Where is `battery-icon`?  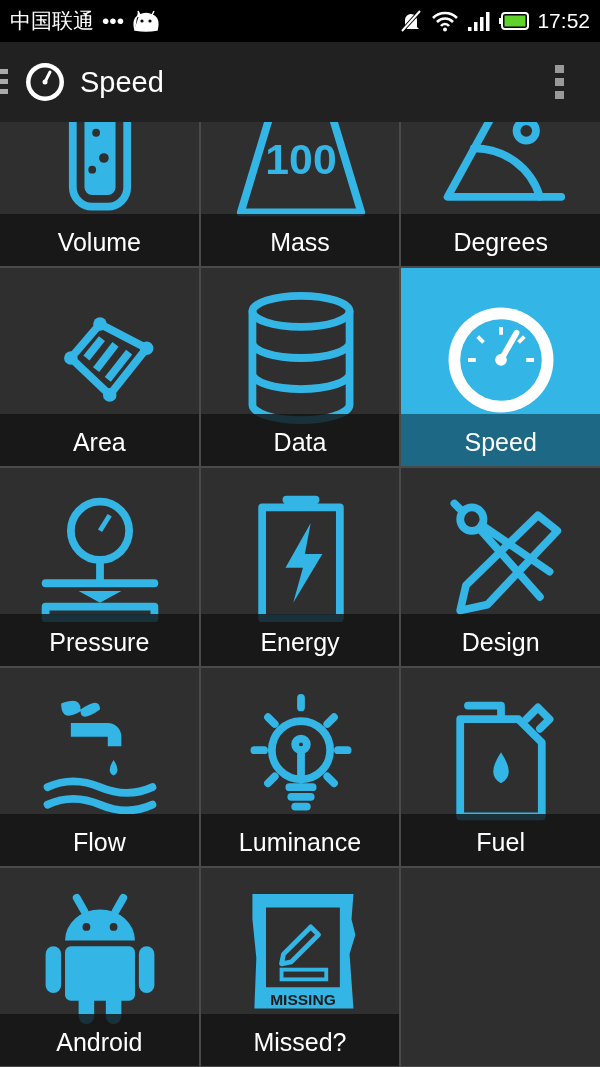
battery-icon is located at coordinates (514, 21).